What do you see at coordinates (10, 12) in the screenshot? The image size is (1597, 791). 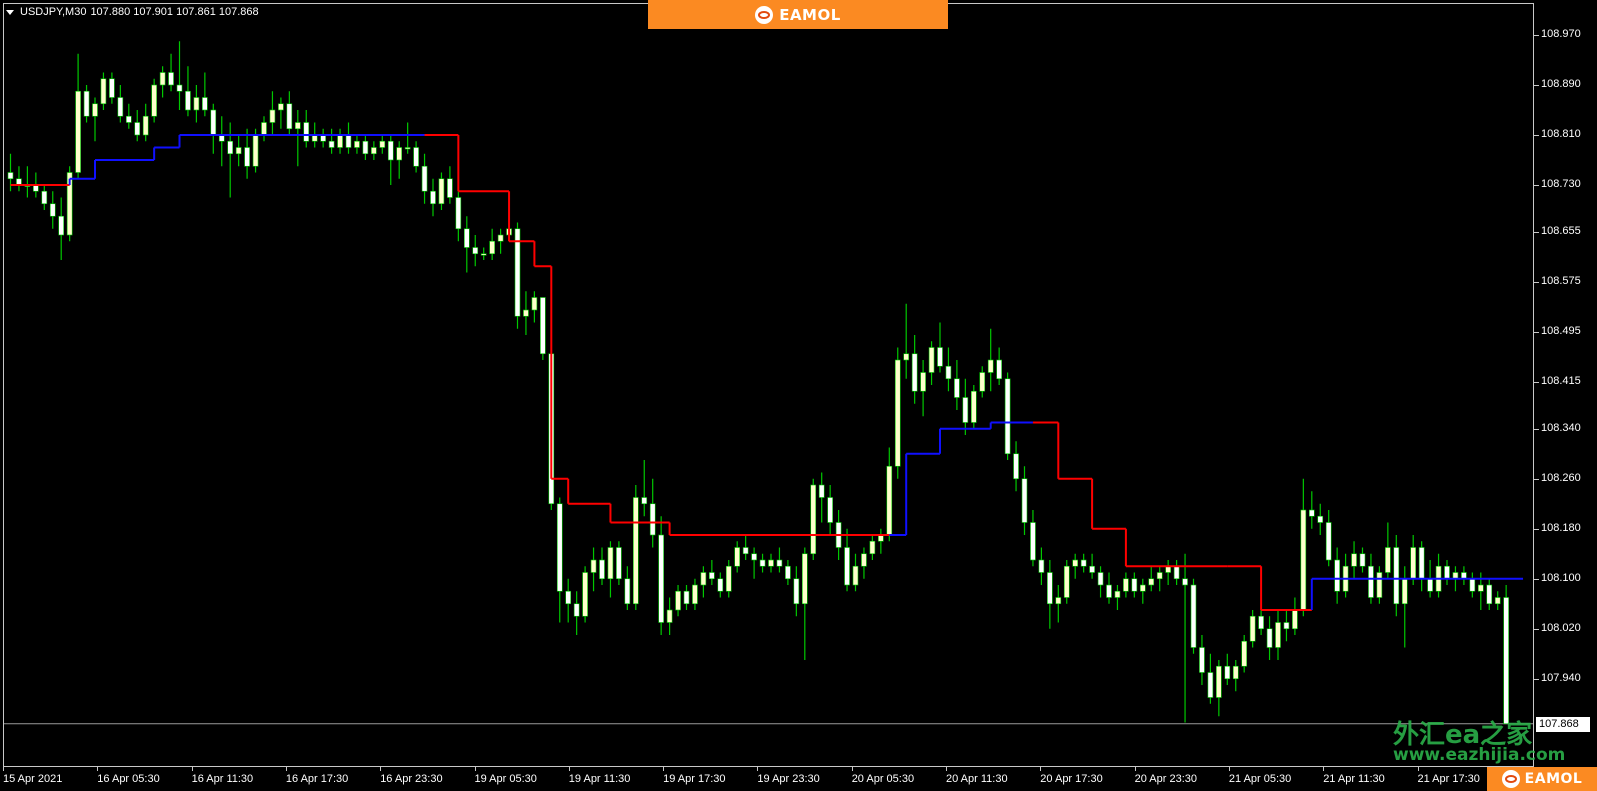 I see `chevron-down-icon` at bounding box center [10, 12].